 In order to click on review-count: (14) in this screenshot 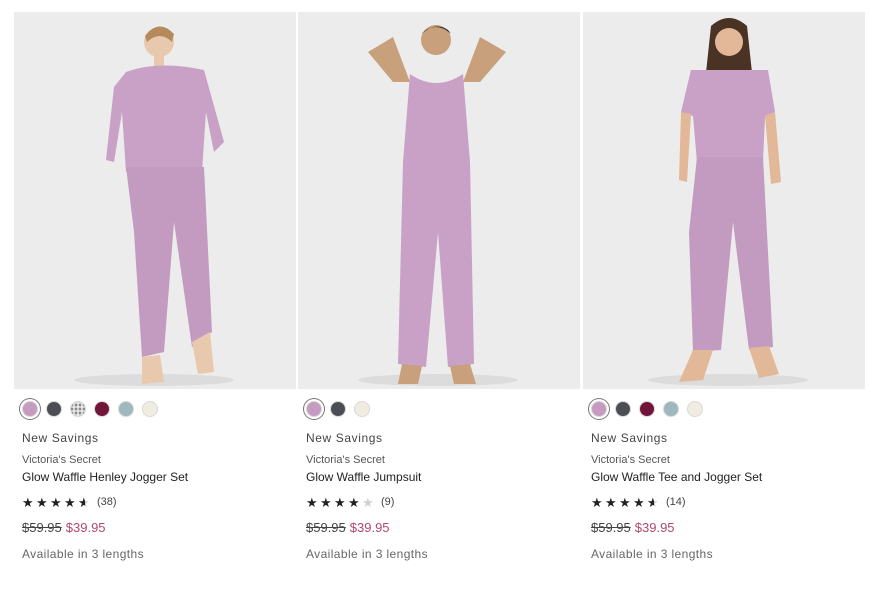, I will do `click(676, 502)`.